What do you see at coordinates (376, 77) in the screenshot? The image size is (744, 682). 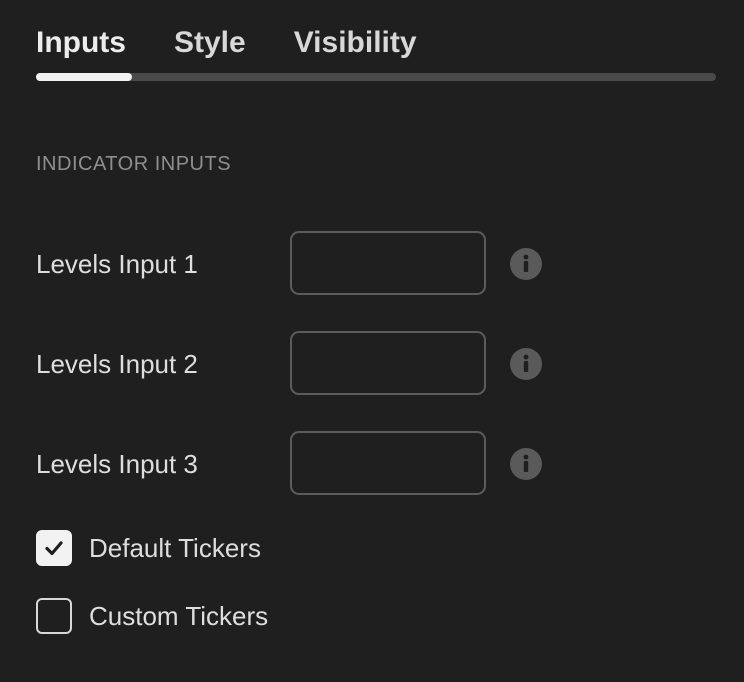 I see `tab-track` at bounding box center [376, 77].